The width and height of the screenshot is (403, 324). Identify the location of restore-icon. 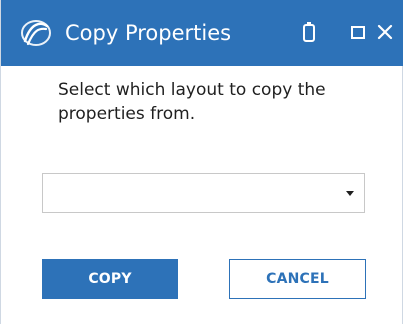
(358, 32).